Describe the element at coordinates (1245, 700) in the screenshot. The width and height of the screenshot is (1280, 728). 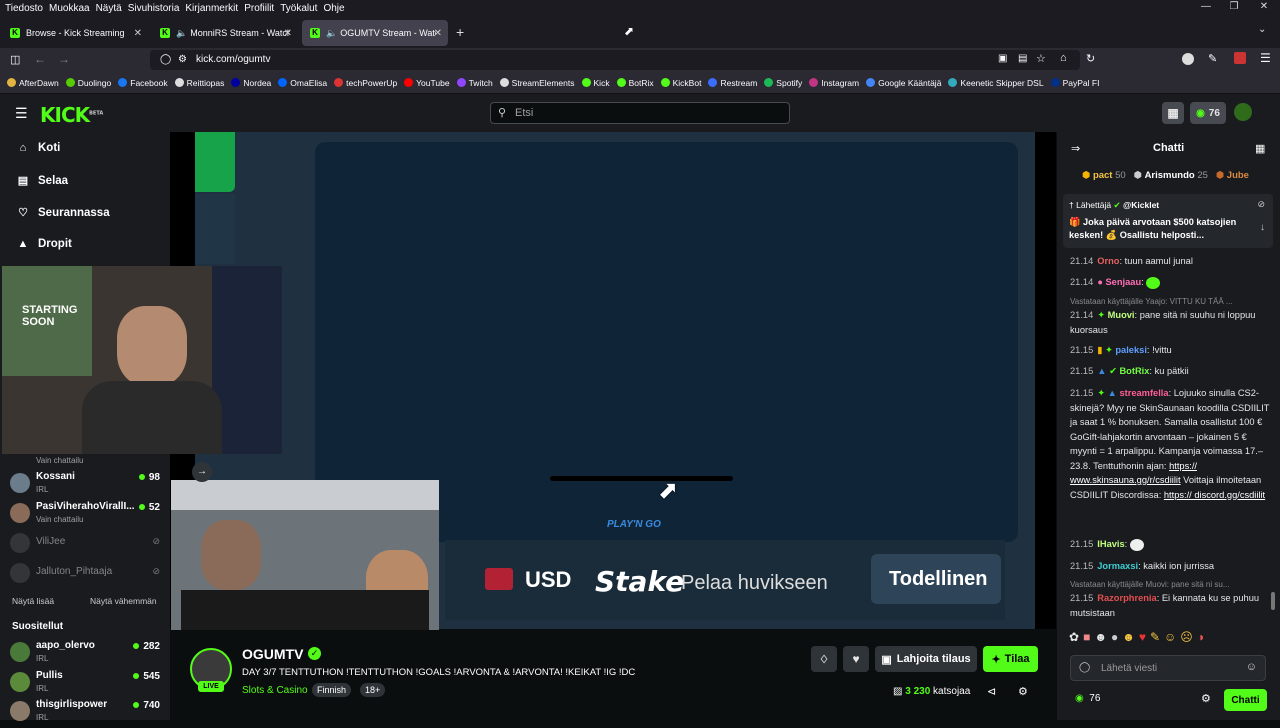
I see `send-chat-button: Chatti` at that location.